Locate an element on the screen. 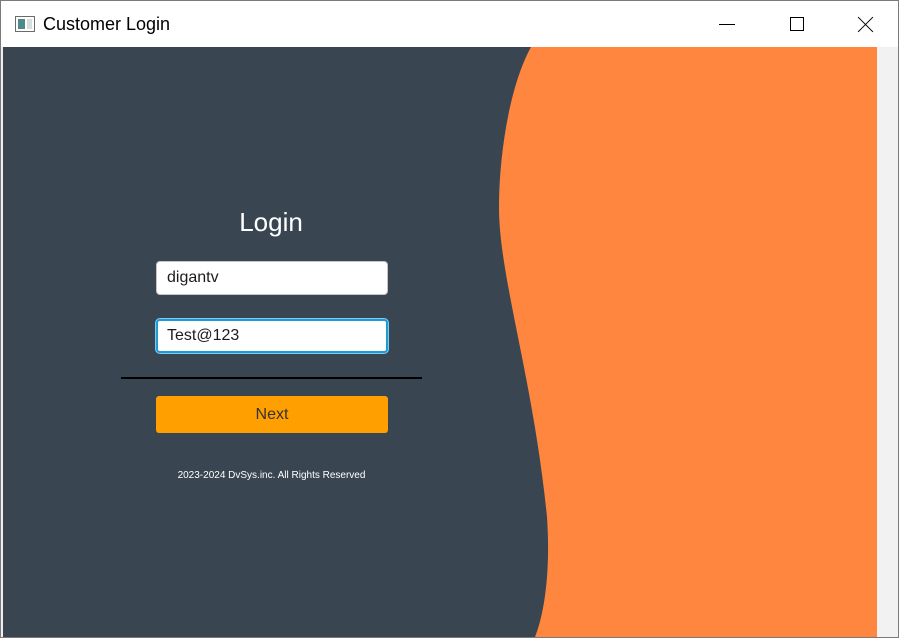  close-icon is located at coordinates (866, 24).